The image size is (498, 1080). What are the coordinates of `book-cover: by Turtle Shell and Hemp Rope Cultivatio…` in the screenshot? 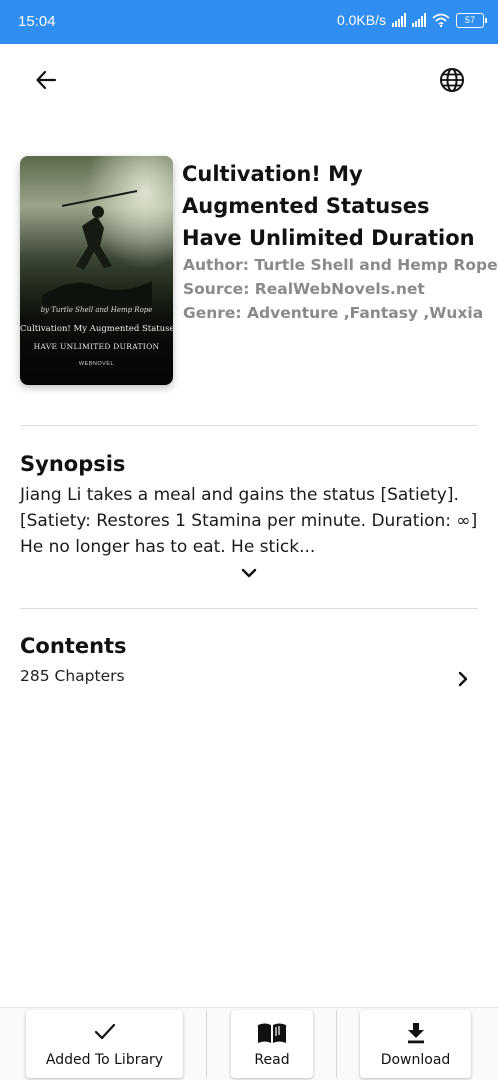 It's located at (96, 270).